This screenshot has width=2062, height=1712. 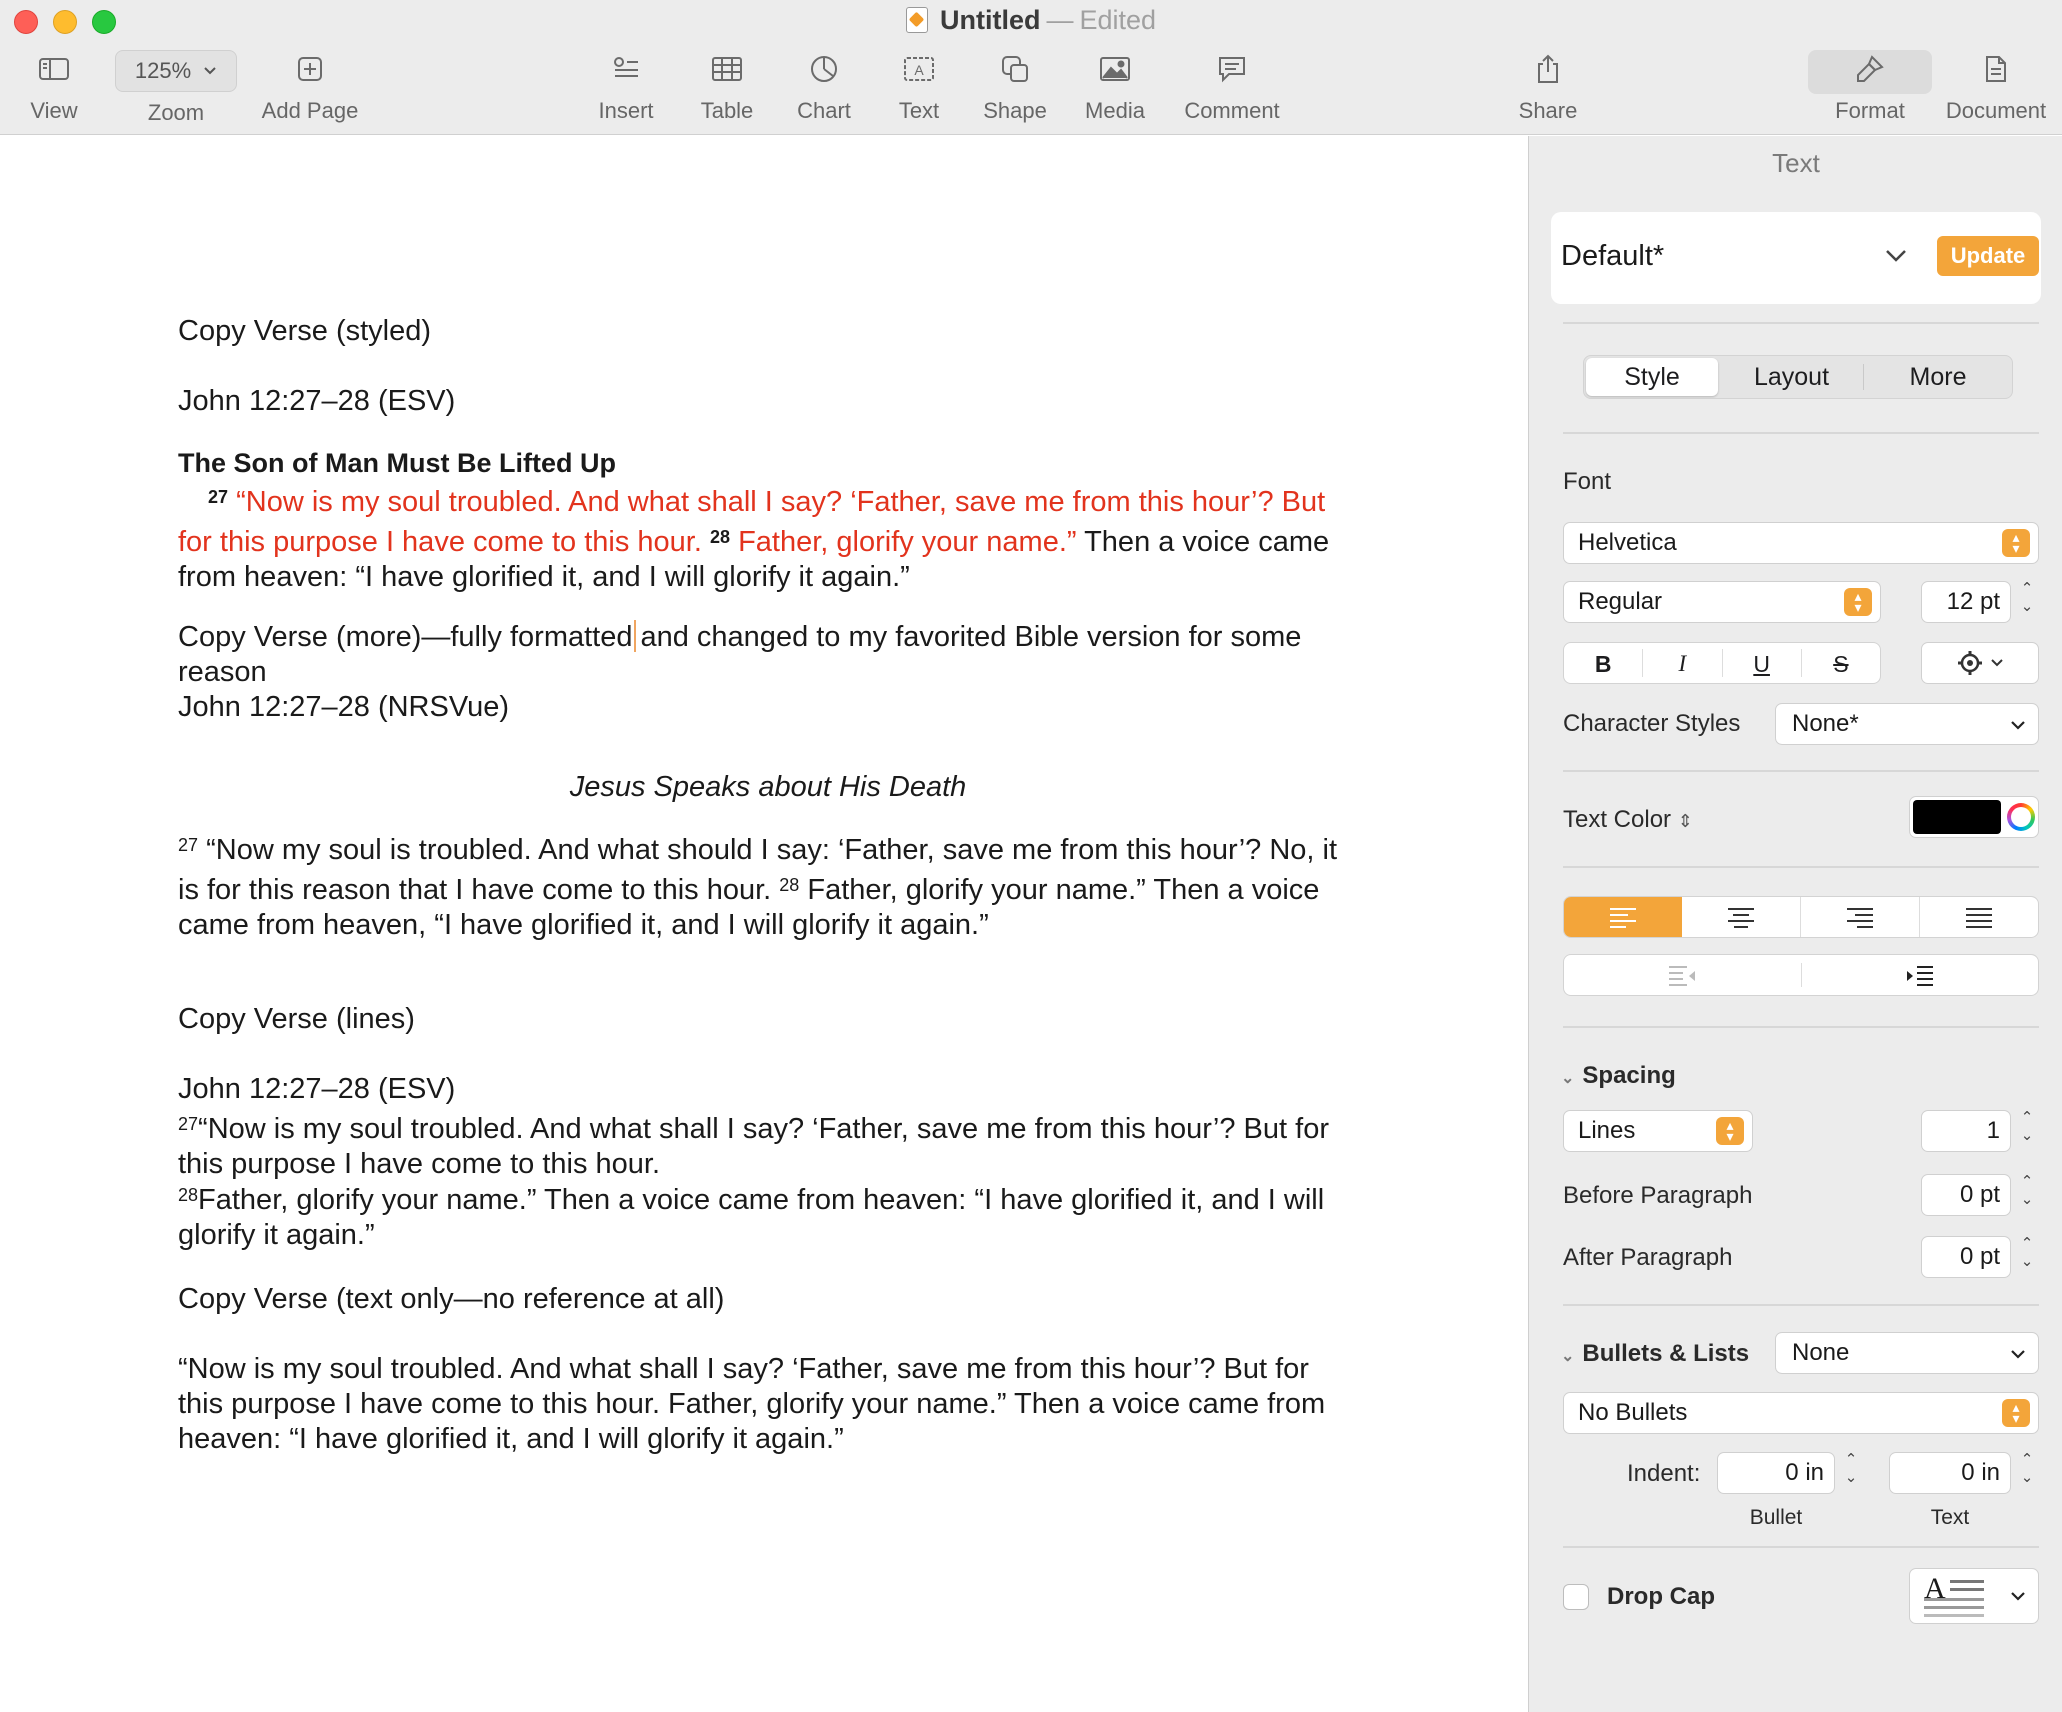 I want to click on align-center-button, so click(x=1741, y=917).